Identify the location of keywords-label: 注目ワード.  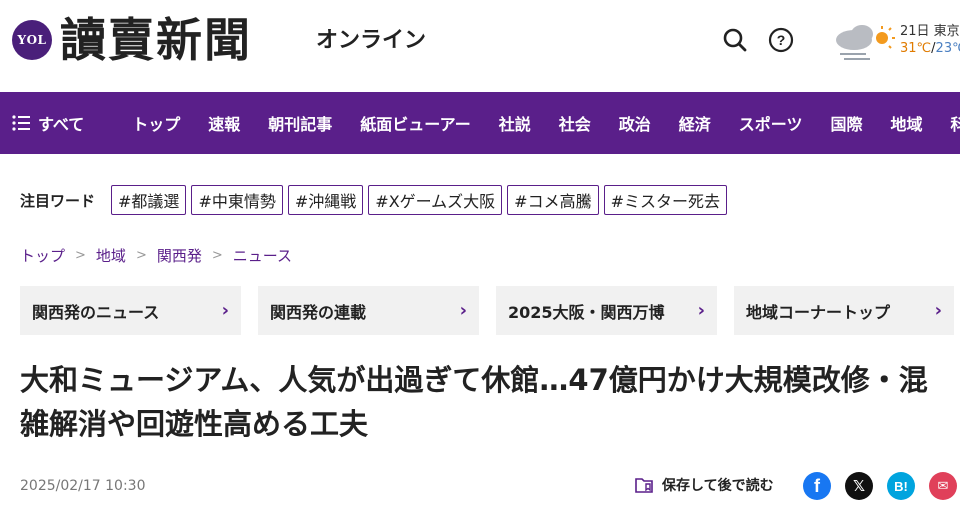
(58, 200).